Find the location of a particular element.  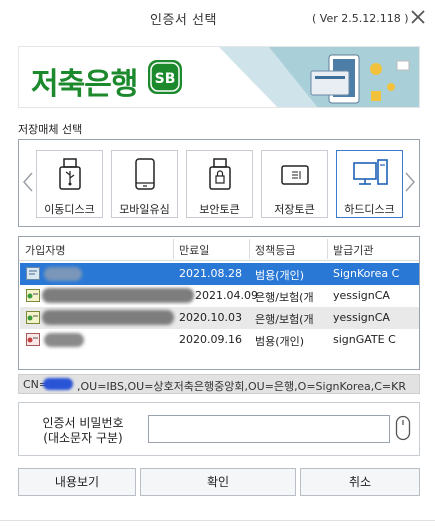

bank-banner: 저축은행 SB is located at coordinates (219, 77).